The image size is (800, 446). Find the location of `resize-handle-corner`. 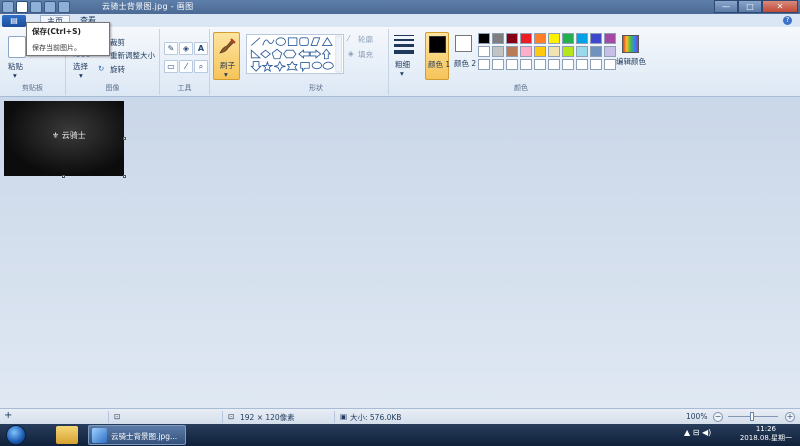

resize-handle-corner is located at coordinates (124, 176).